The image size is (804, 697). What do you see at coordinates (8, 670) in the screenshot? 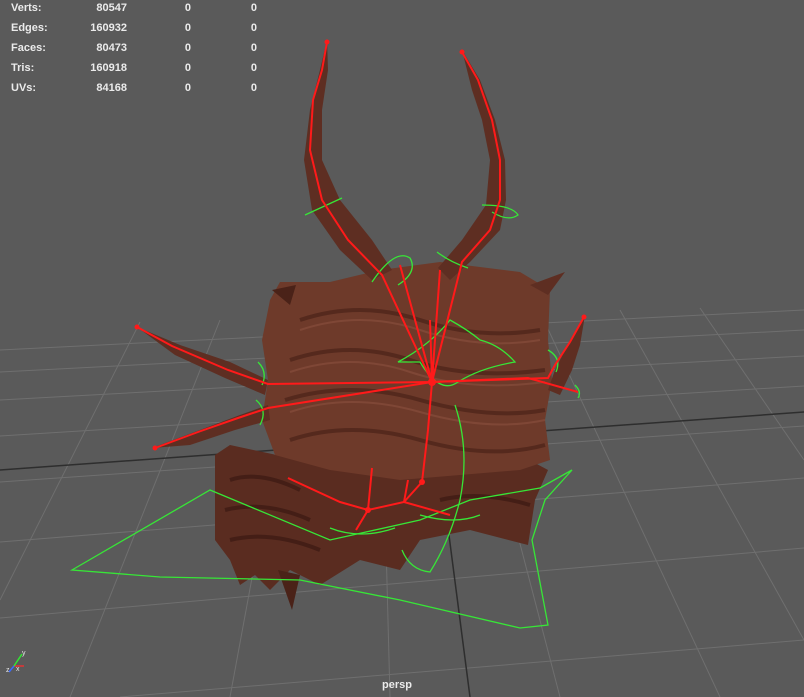
I see `axis-z-label: z` at bounding box center [8, 670].